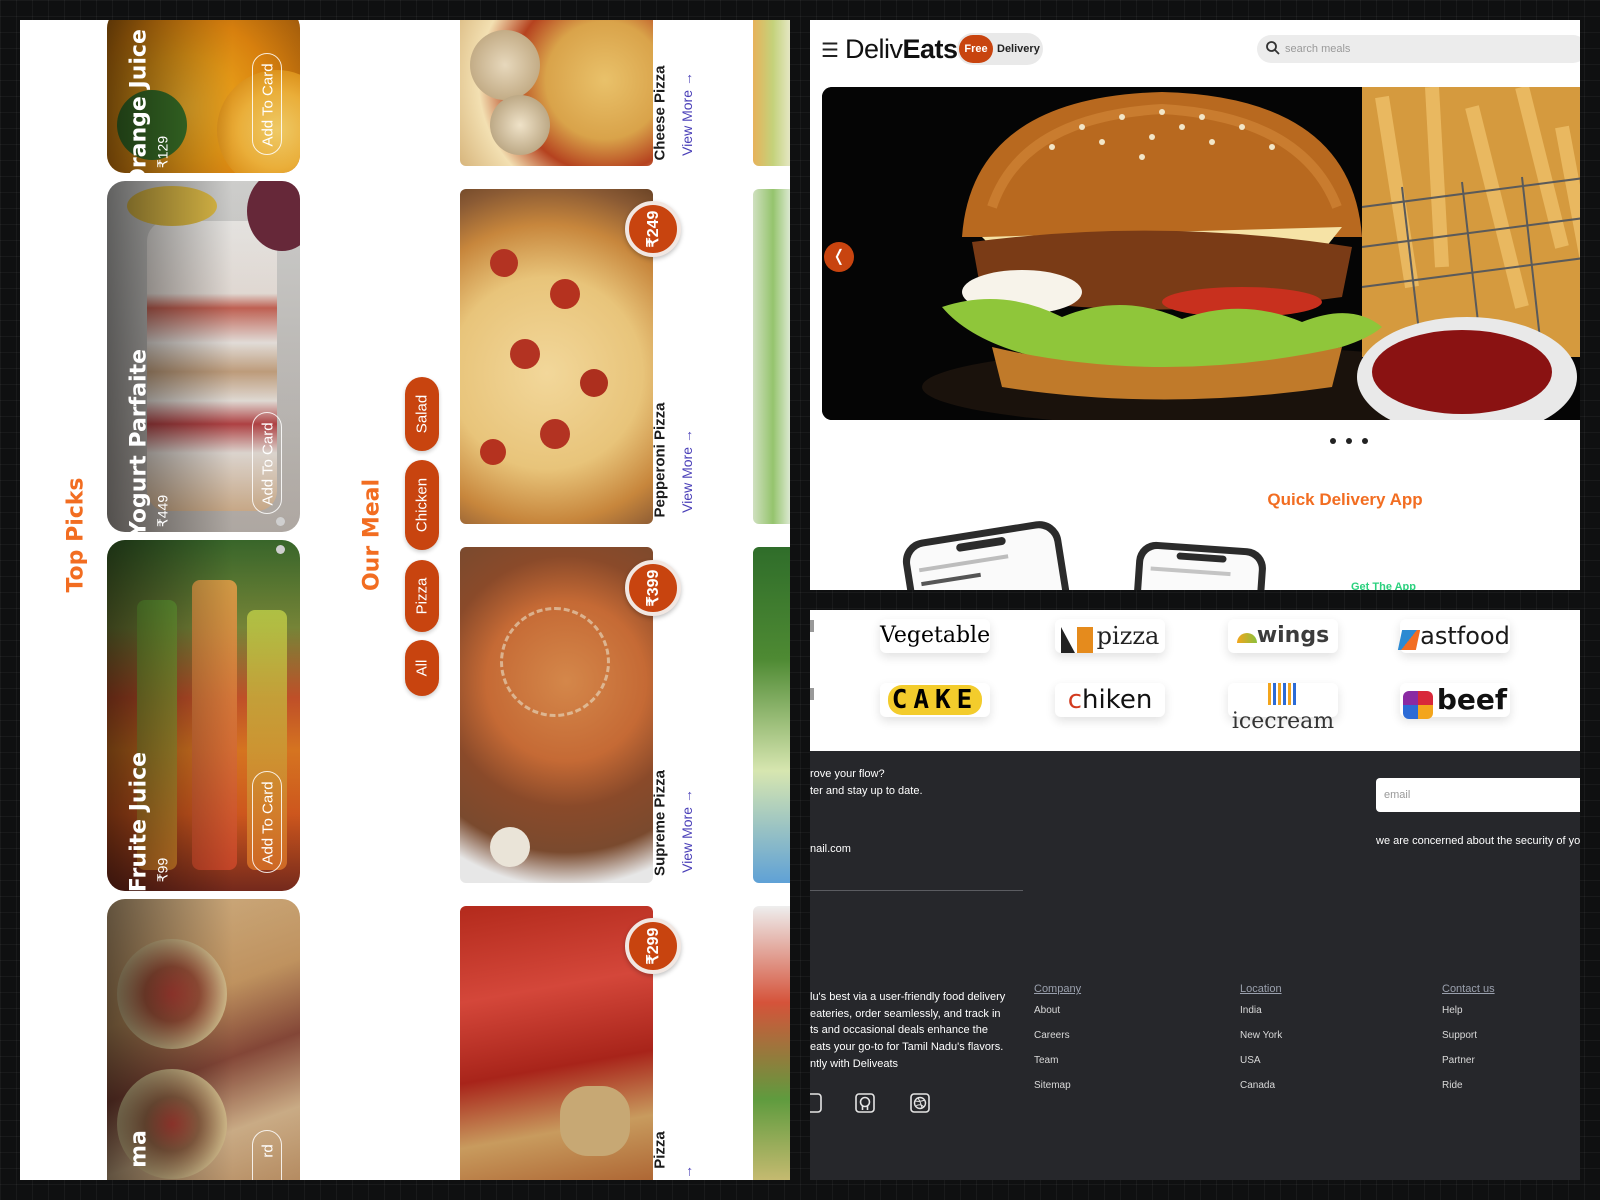 Image resolution: width=1600 pixels, height=1200 pixels. I want to click on top-pick-card: Orange Juice ₹129 Add To Card, so click(203, 96).